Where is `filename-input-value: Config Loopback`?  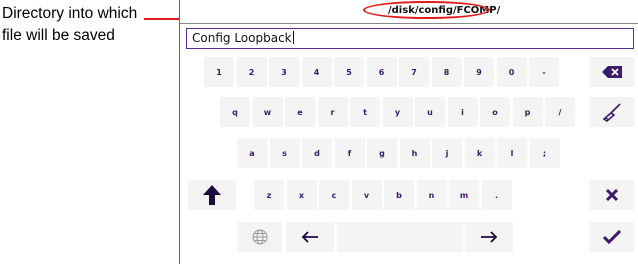 filename-input-value: Config Loopback is located at coordinates (242, 38).